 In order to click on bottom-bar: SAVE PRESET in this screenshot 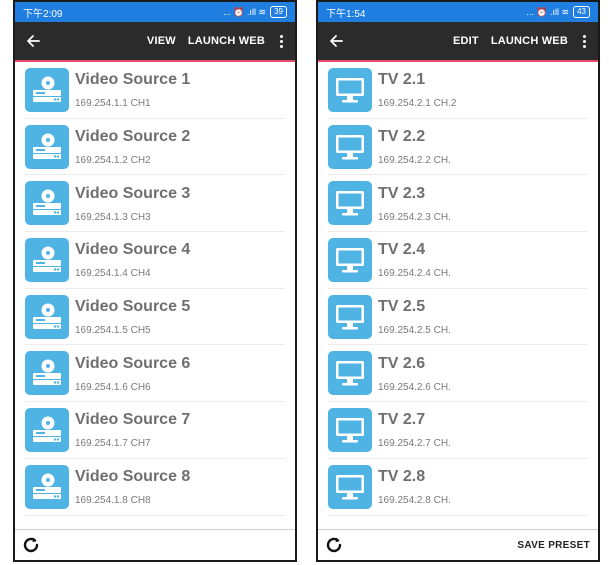, I will do `click(458, 544)`.